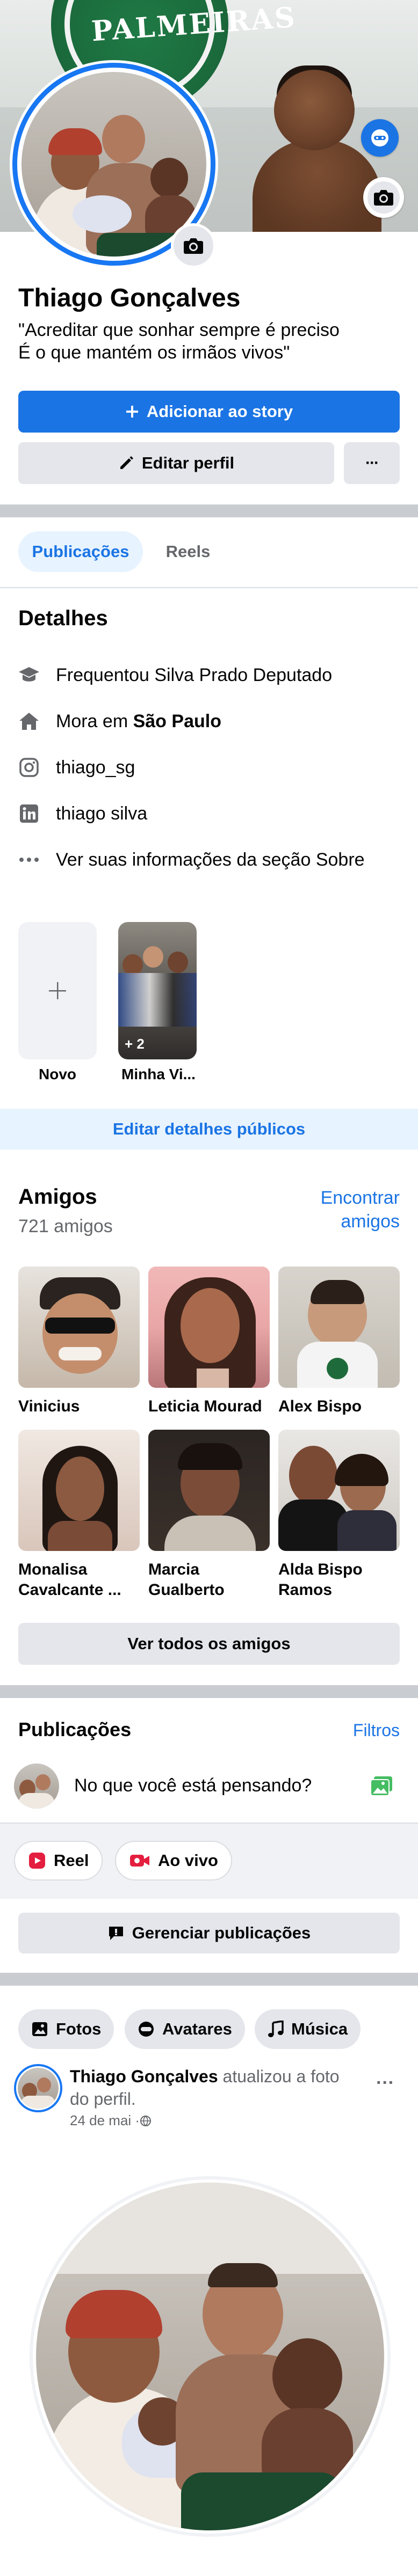  What do you see at coordinates (340, 1406) in the screenshot?
I see `friend-name: Alex Bispo` at bounding box center [340, 1406].